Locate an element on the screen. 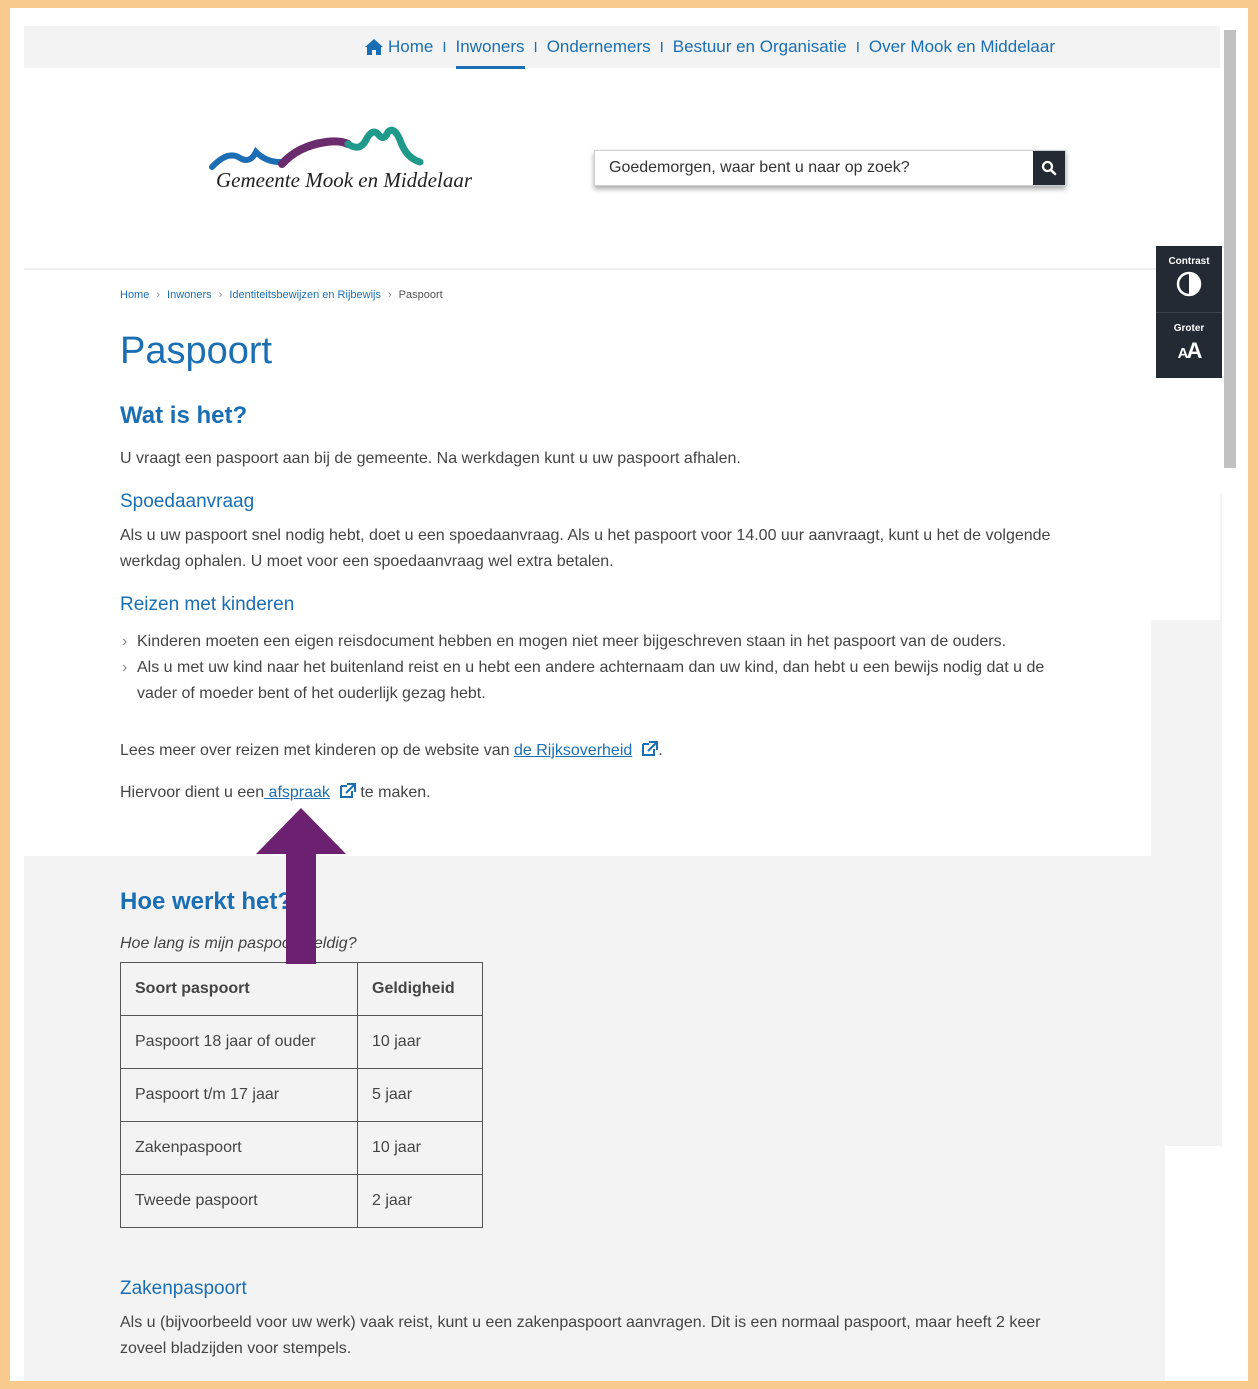 The height and width of the screenshot is (1389, 1258). table-cell: 5 jaar is located at coordinates (420, 1095).